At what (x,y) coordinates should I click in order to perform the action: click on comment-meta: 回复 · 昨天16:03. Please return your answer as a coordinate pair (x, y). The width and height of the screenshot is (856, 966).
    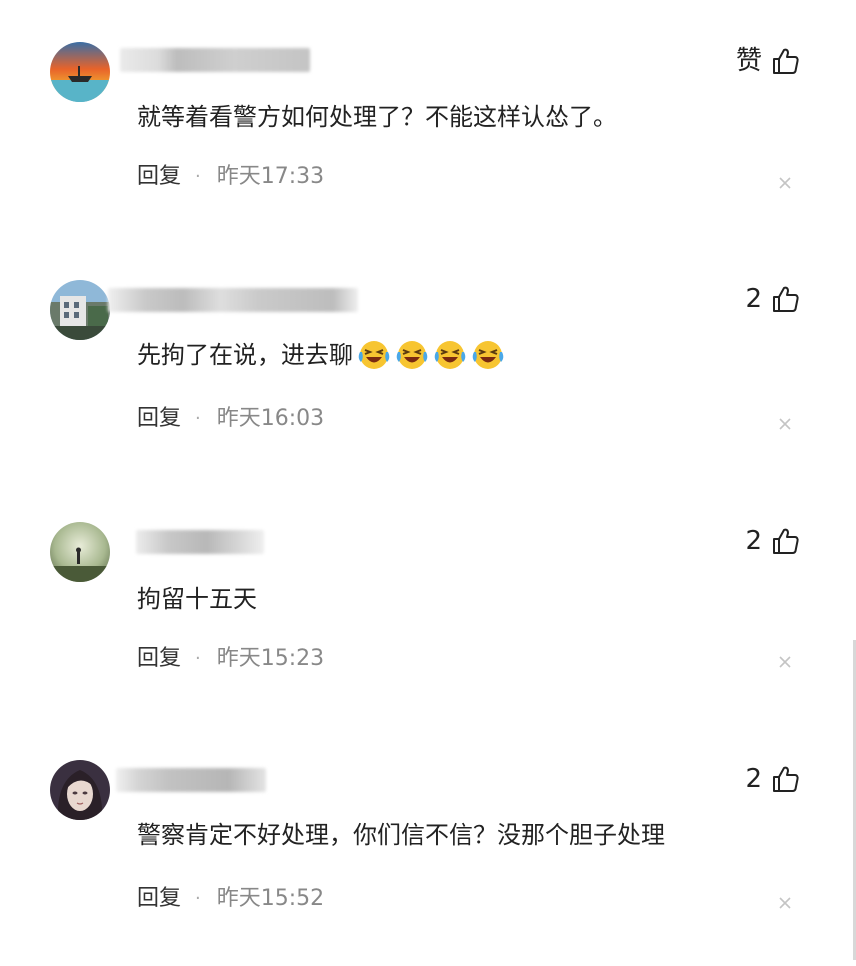
    Looking at the image, I should click on (230, 419).